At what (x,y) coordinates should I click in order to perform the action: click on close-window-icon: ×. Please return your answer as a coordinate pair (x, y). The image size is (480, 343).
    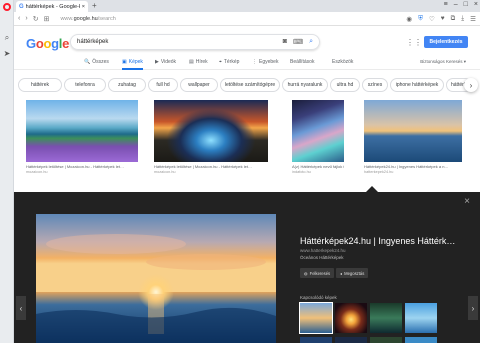
    Looking at the image, I should click on (476, 4).